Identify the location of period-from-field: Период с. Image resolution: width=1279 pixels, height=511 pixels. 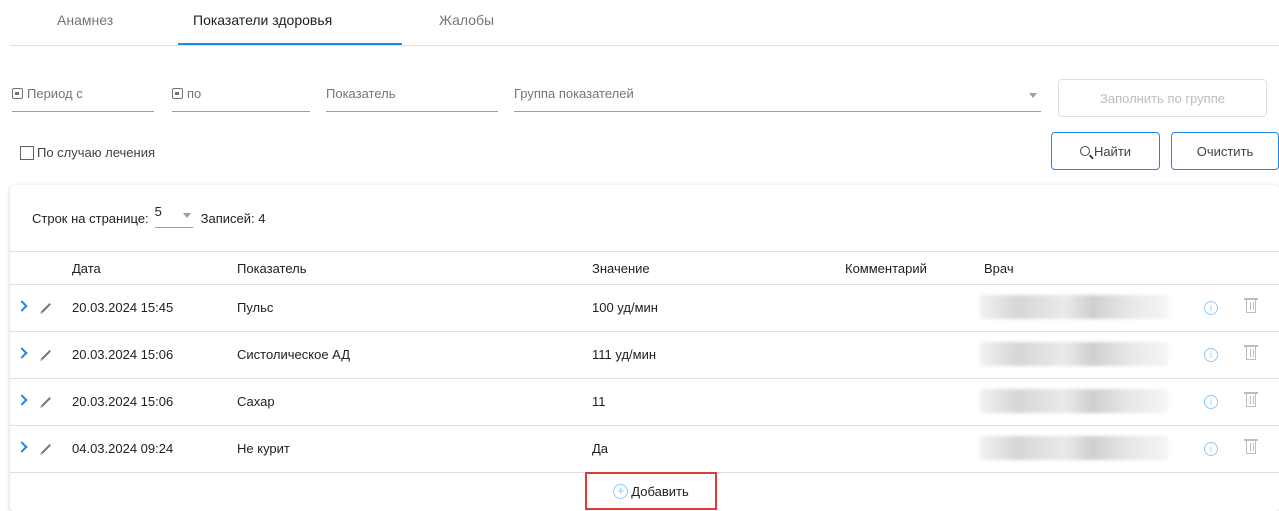
(83, 99).